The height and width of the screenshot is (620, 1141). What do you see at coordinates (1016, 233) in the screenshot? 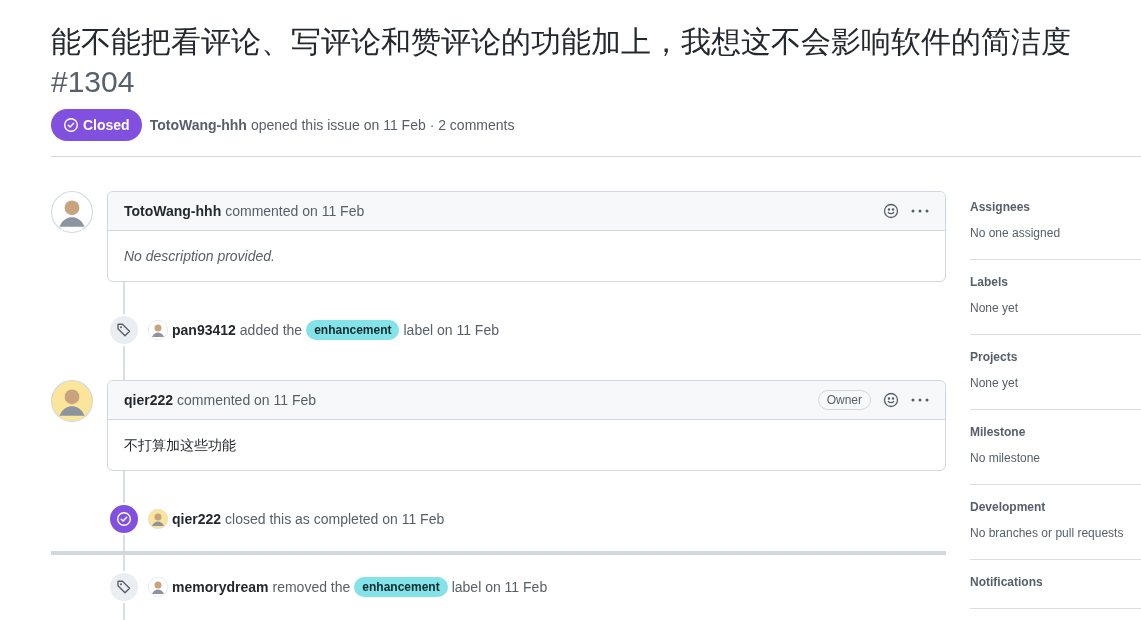
I see `sidebar-value: No one assigned` at bounding box center [1016, 233].